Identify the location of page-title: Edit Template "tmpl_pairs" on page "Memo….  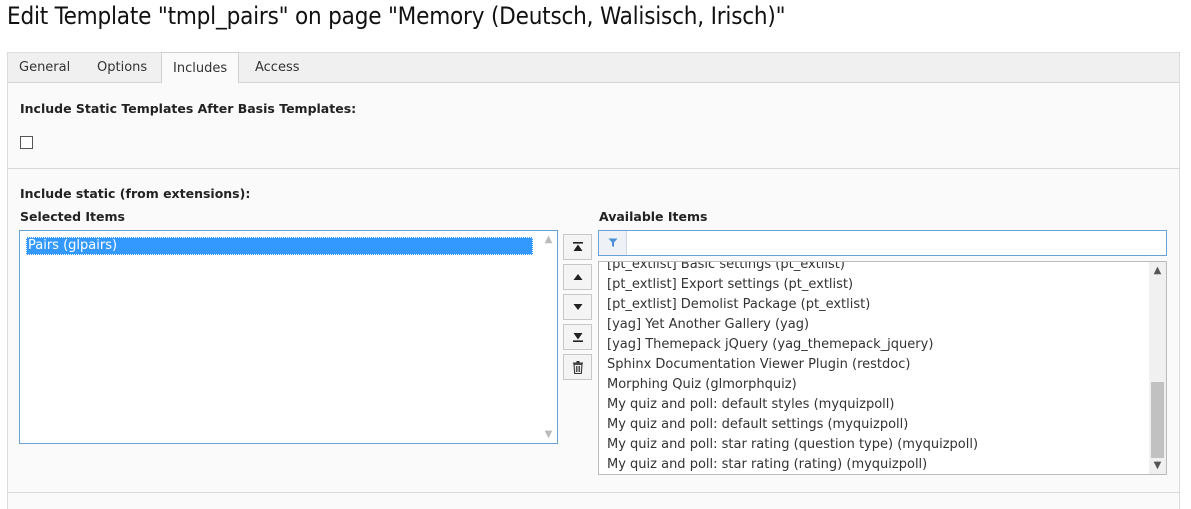
(396, 16).